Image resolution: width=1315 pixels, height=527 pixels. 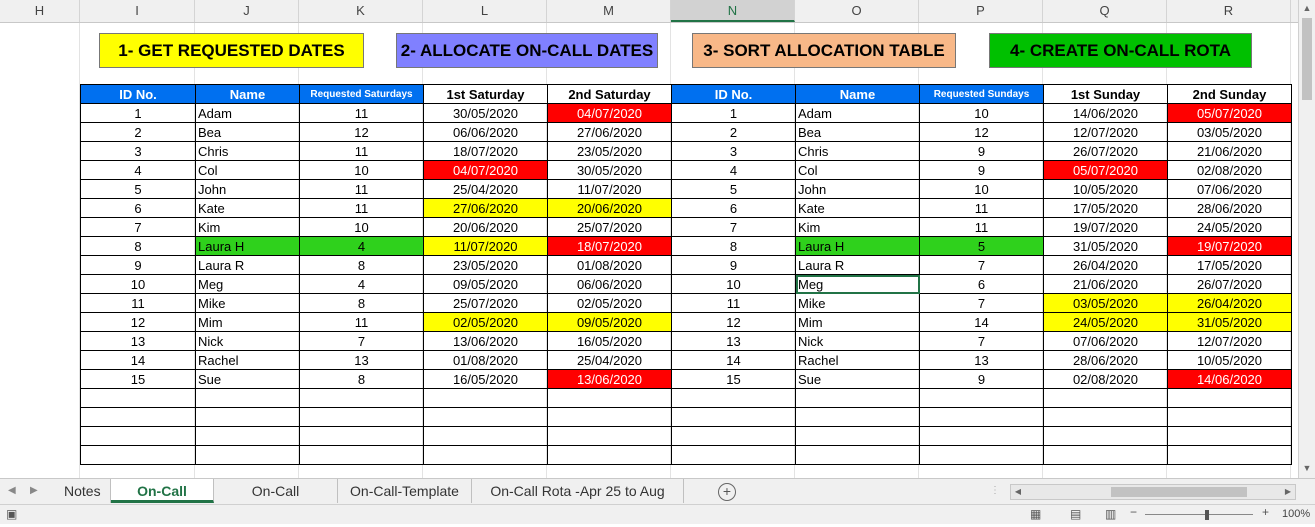 What do you see at coordinates (1105, 246) in the screenshot?
I see `table-cell: 31/05/2020` at bounding box center [1105, 246].